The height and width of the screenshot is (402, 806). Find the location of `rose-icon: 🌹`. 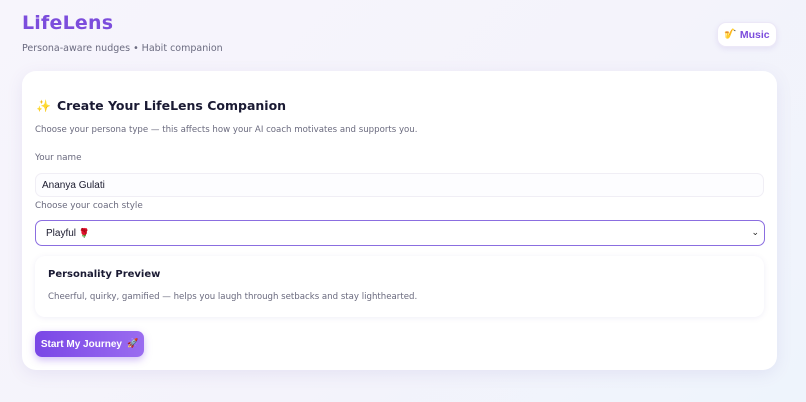

rose-icon: 🌹 is located at coordinates (84, 232).